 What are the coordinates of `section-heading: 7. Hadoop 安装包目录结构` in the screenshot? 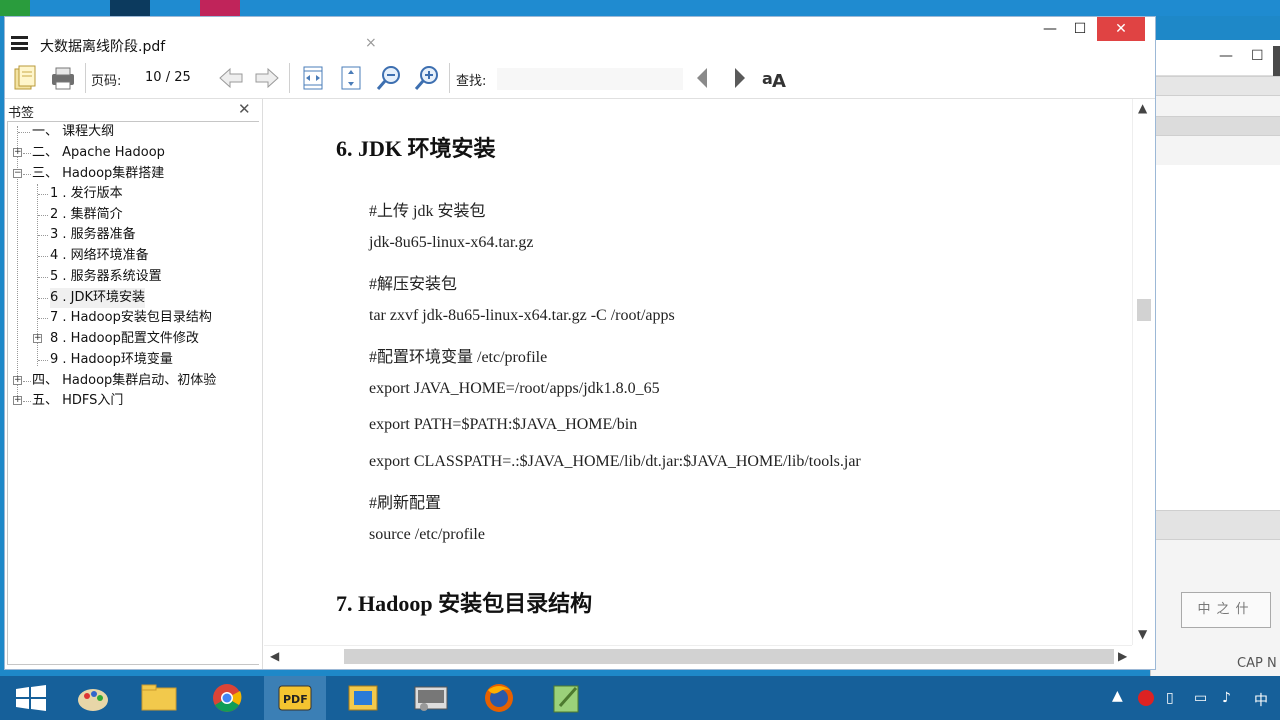 It's located at (464, 603).